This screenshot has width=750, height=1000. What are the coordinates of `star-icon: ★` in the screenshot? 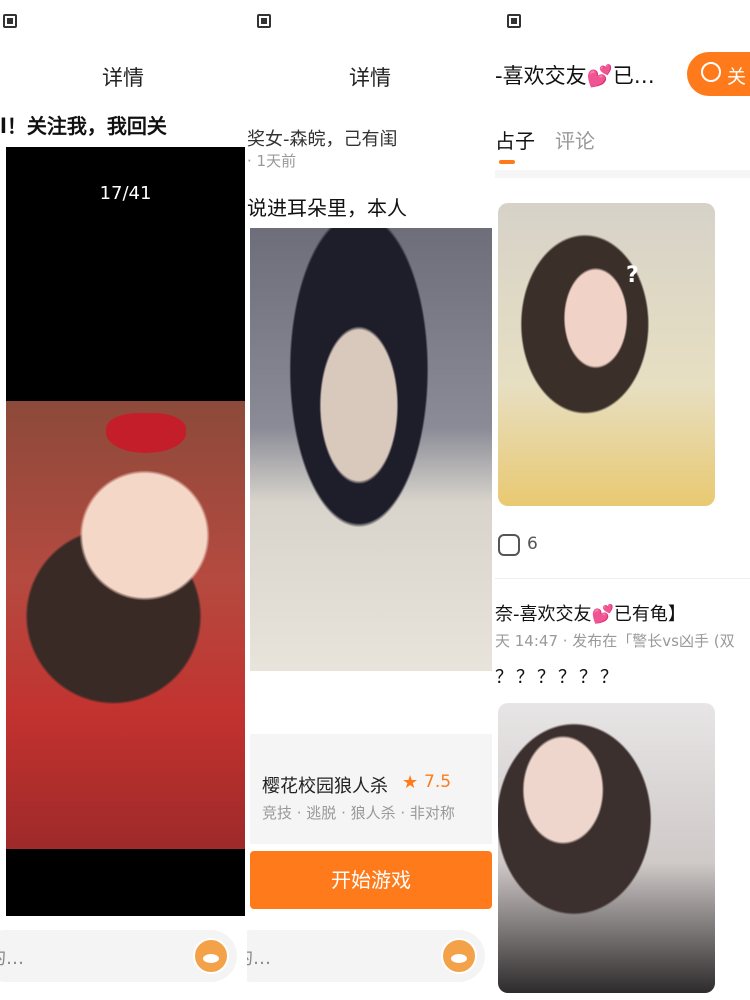 It's located at (410, 782).